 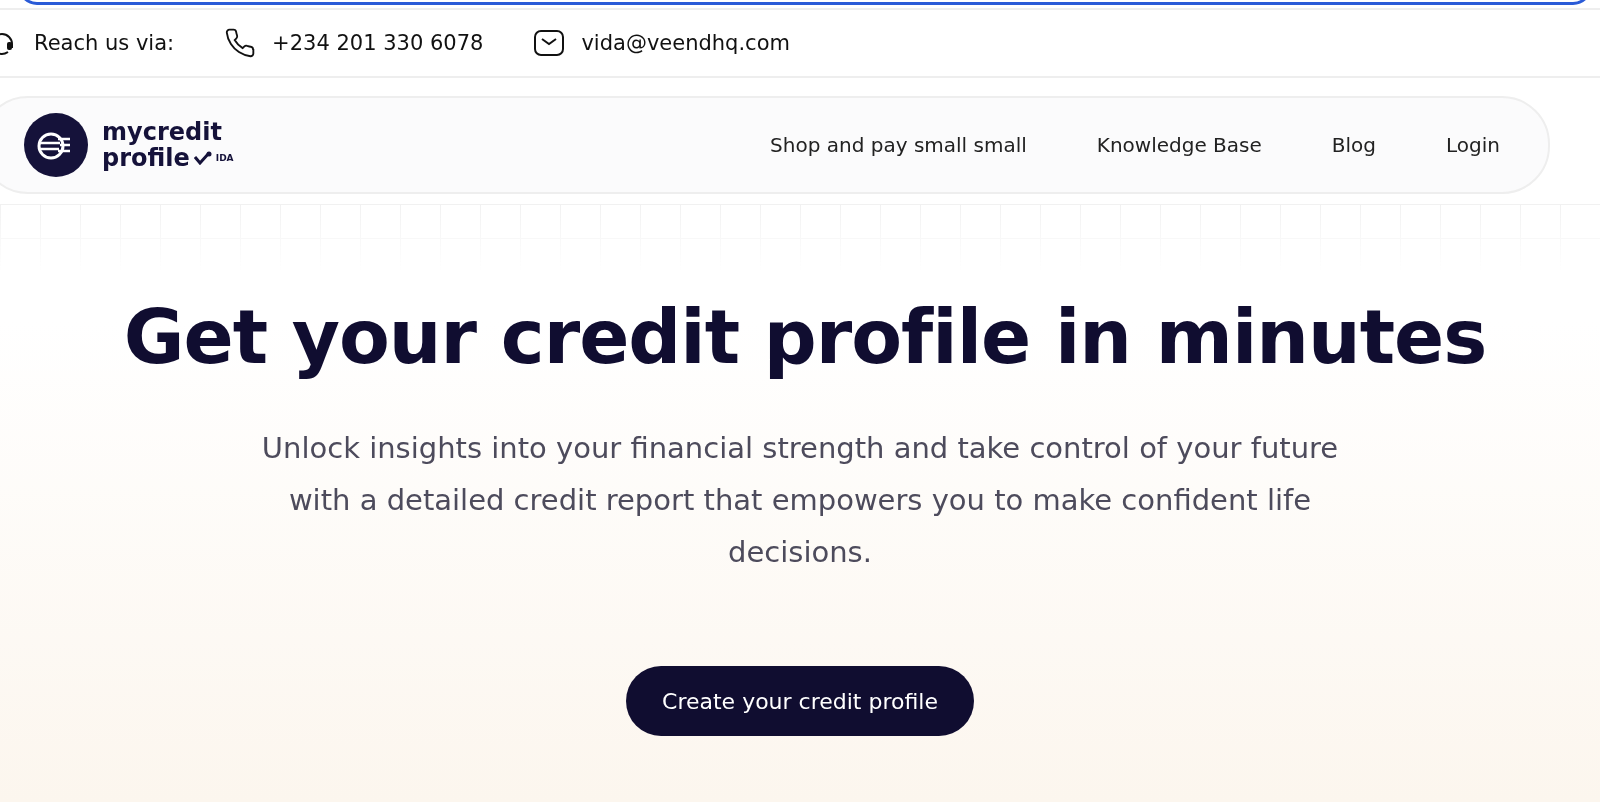 I want to click on nav-link: Knowledge Base, so click(x=1179, y=145).